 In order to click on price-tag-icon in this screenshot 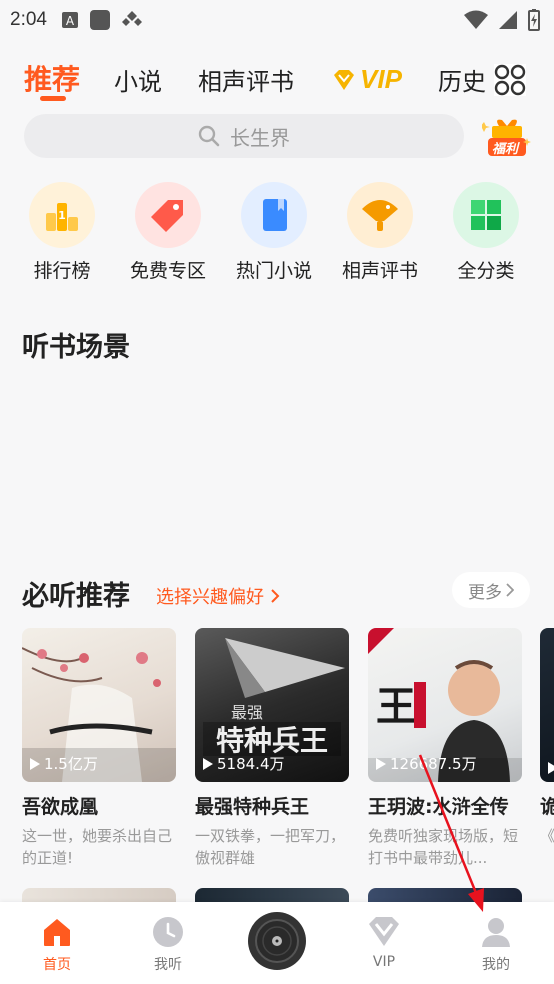, I will do `click(167, 216)`.